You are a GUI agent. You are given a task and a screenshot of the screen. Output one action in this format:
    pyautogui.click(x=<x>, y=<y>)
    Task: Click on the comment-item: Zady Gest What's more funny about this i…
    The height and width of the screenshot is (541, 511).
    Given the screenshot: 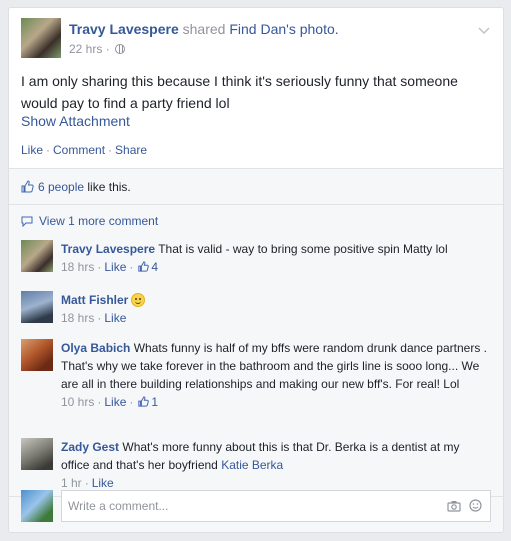 What is the action you would take?
    pyautogui.click(x=256, y=466)
    